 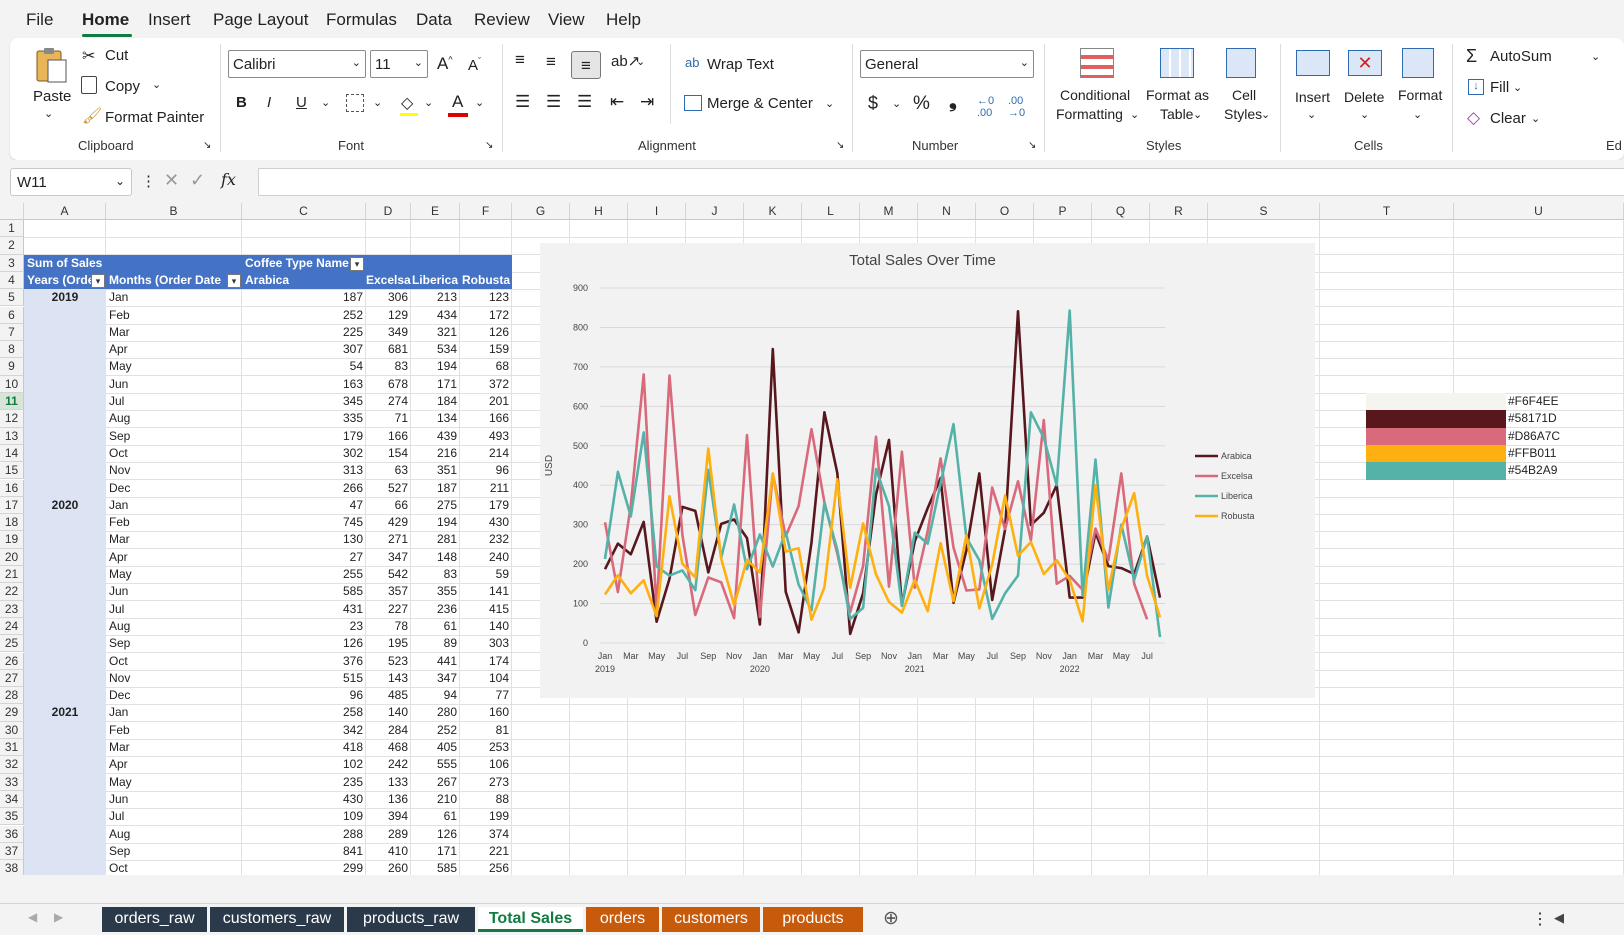 What do you see at coordinates (12, 575) in the screenshot?
I see `row-header-21: 21` at bounding box center [12, 575].